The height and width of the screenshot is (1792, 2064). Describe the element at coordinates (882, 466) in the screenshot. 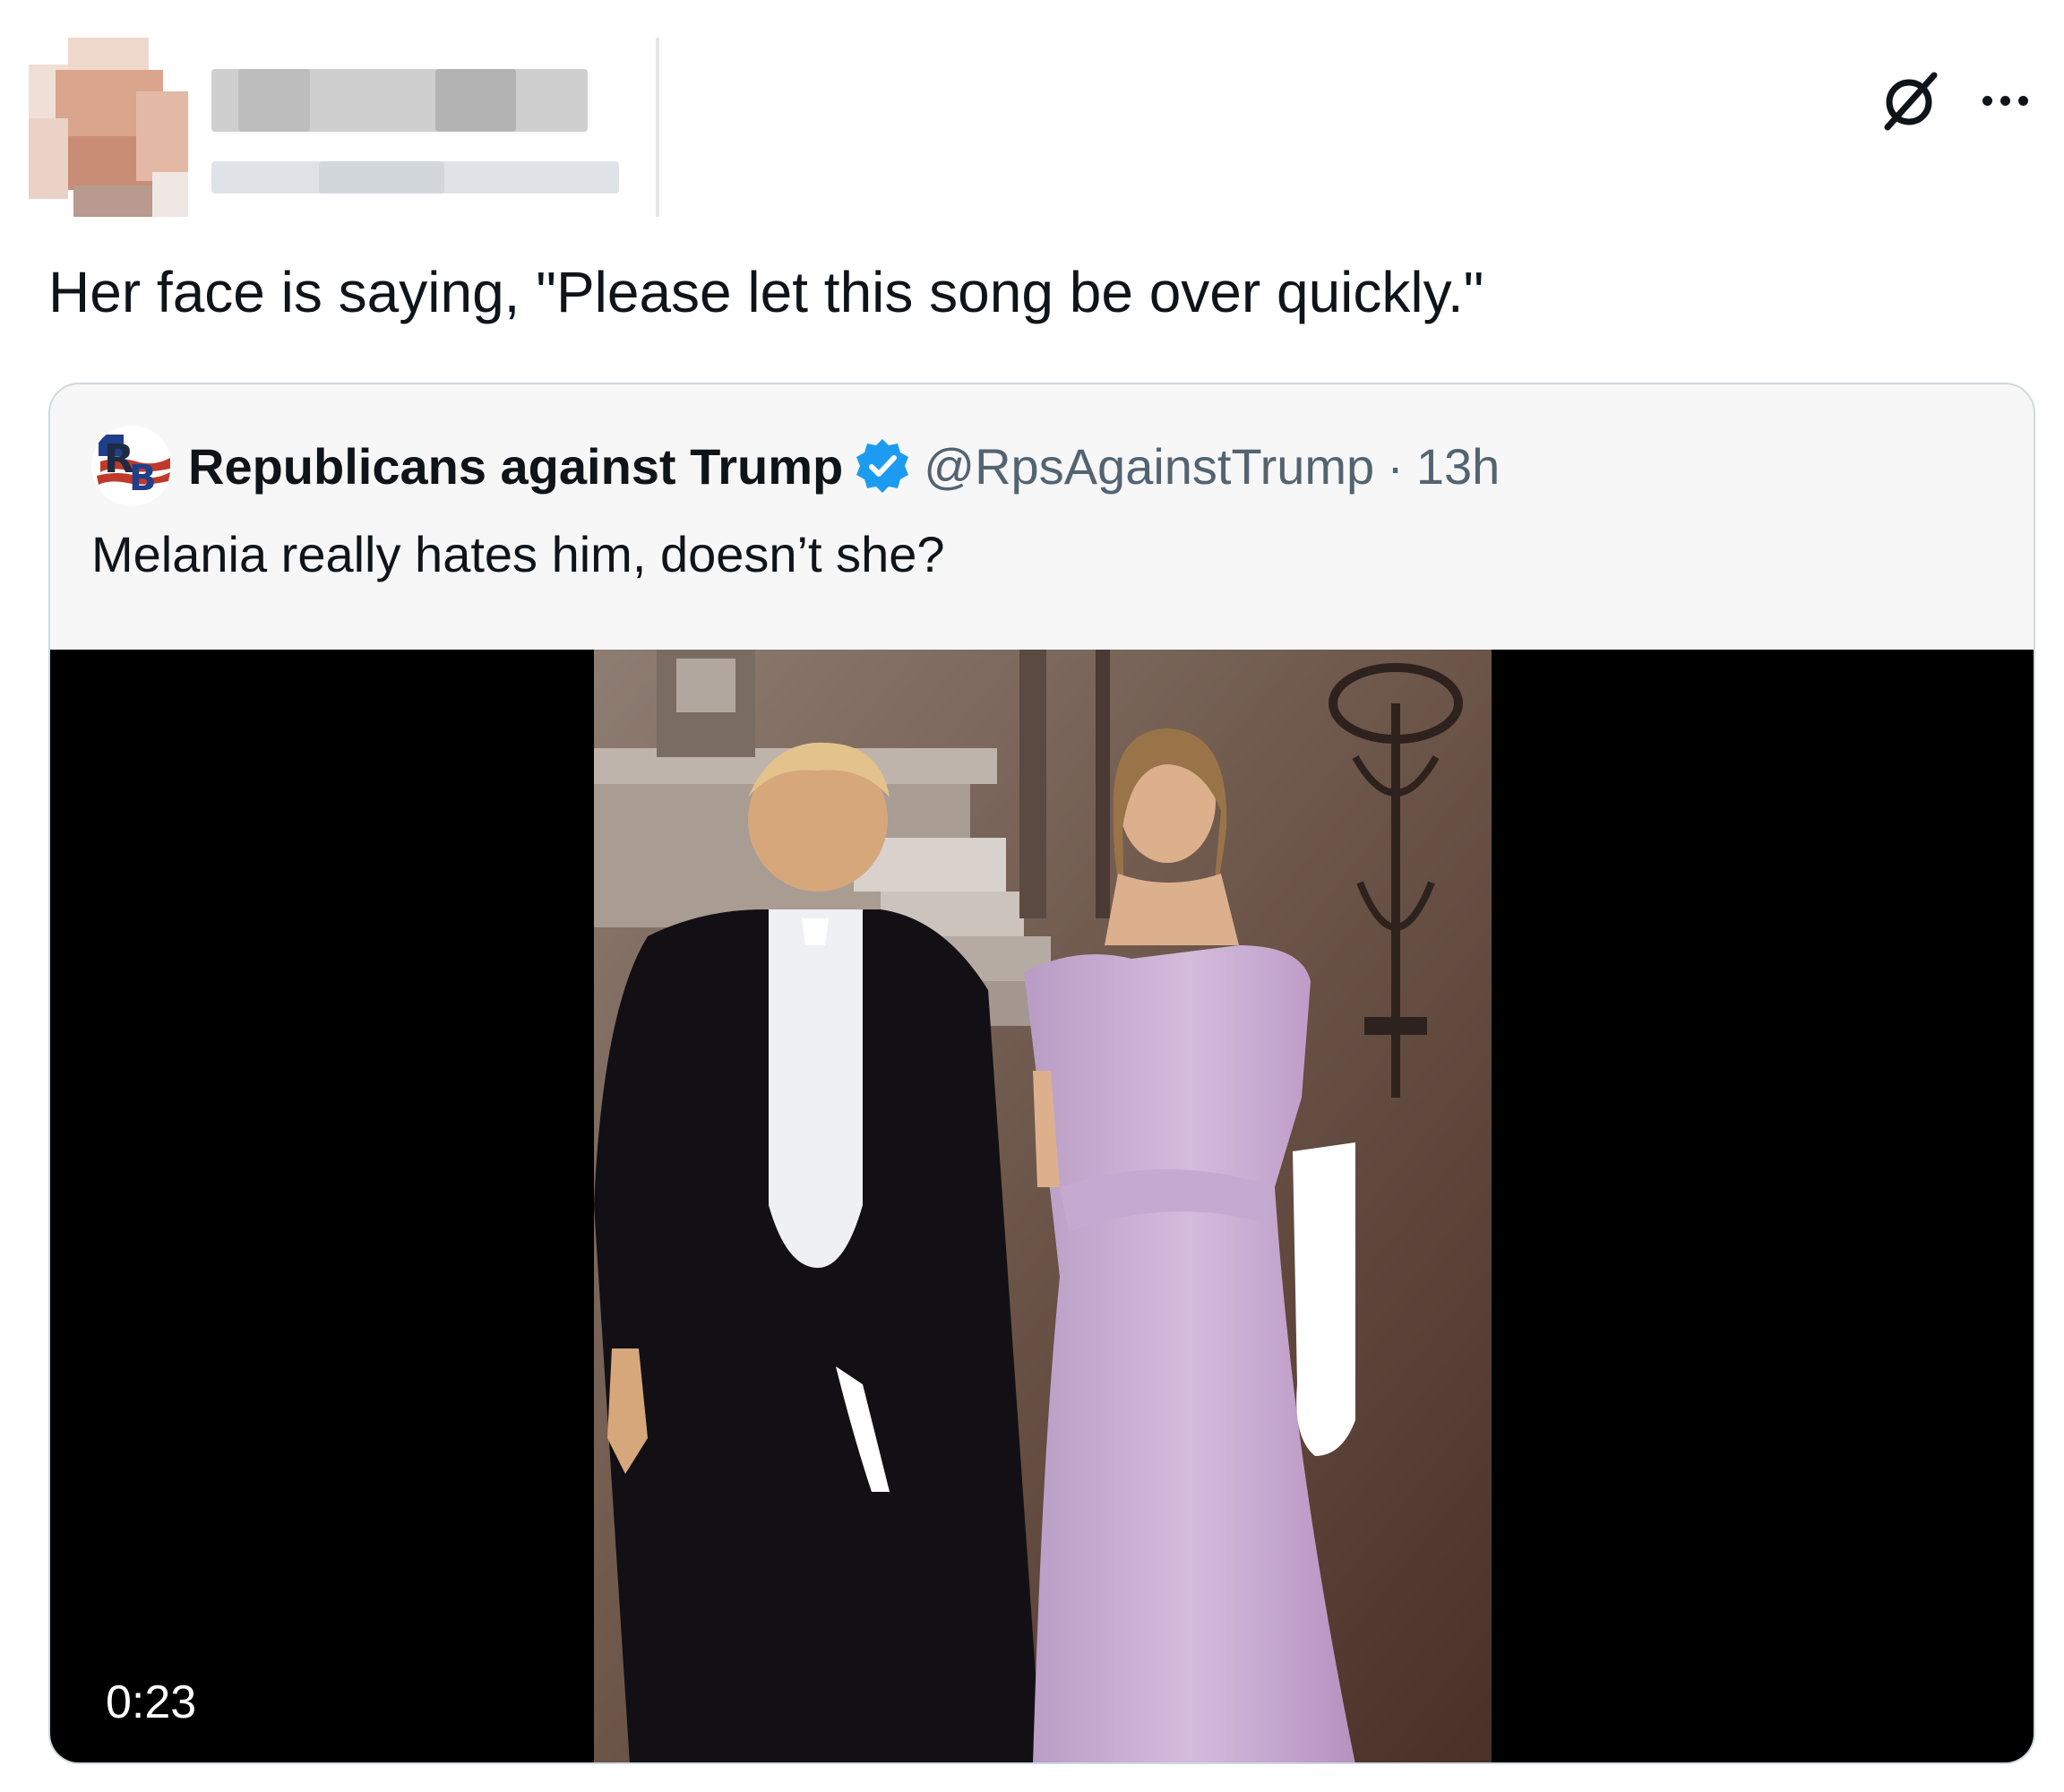

I see `verified-badge-icon` at that location.